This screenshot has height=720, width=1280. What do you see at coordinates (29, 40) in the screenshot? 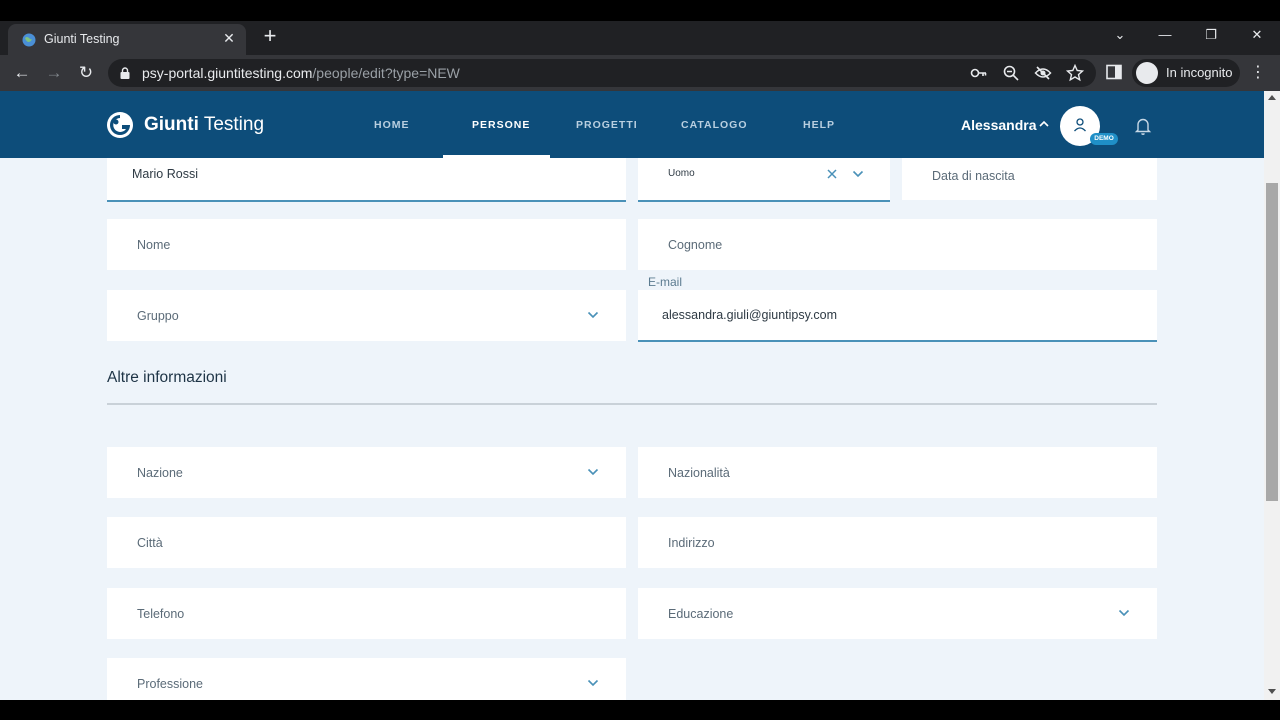
I see `globe-icon` at bounding box center [29, 40].